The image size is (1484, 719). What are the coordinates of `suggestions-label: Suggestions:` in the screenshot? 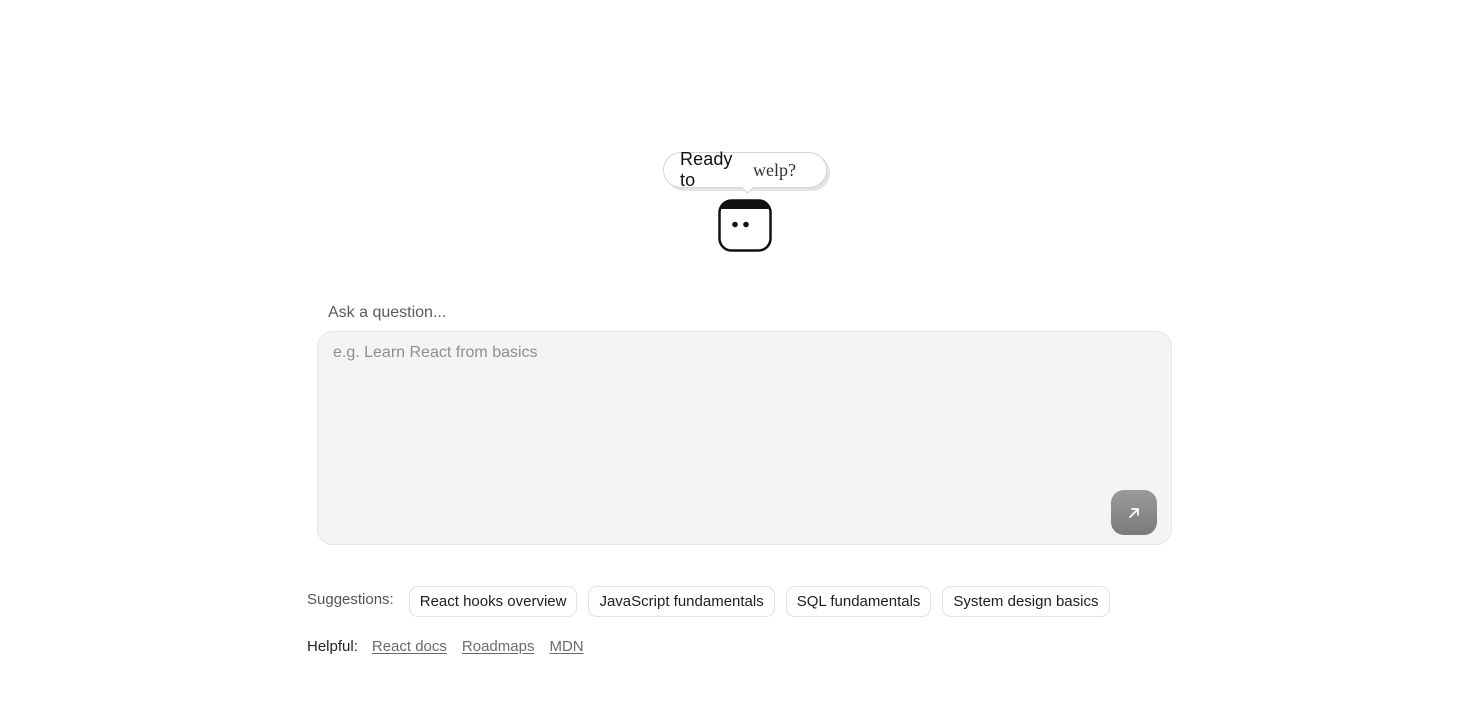 It's located at (350, 599).